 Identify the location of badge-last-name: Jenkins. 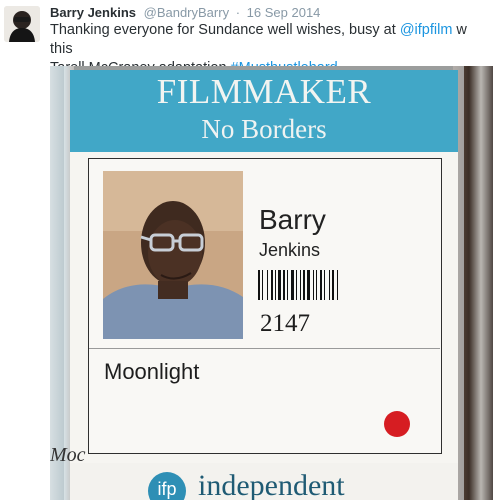
(290, 250).